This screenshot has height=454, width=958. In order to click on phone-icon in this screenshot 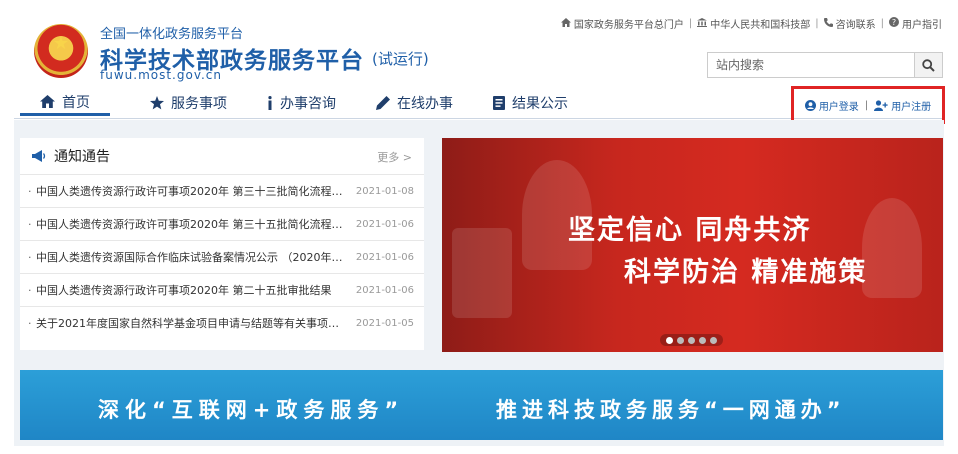, I will do `click(828, 23)`.